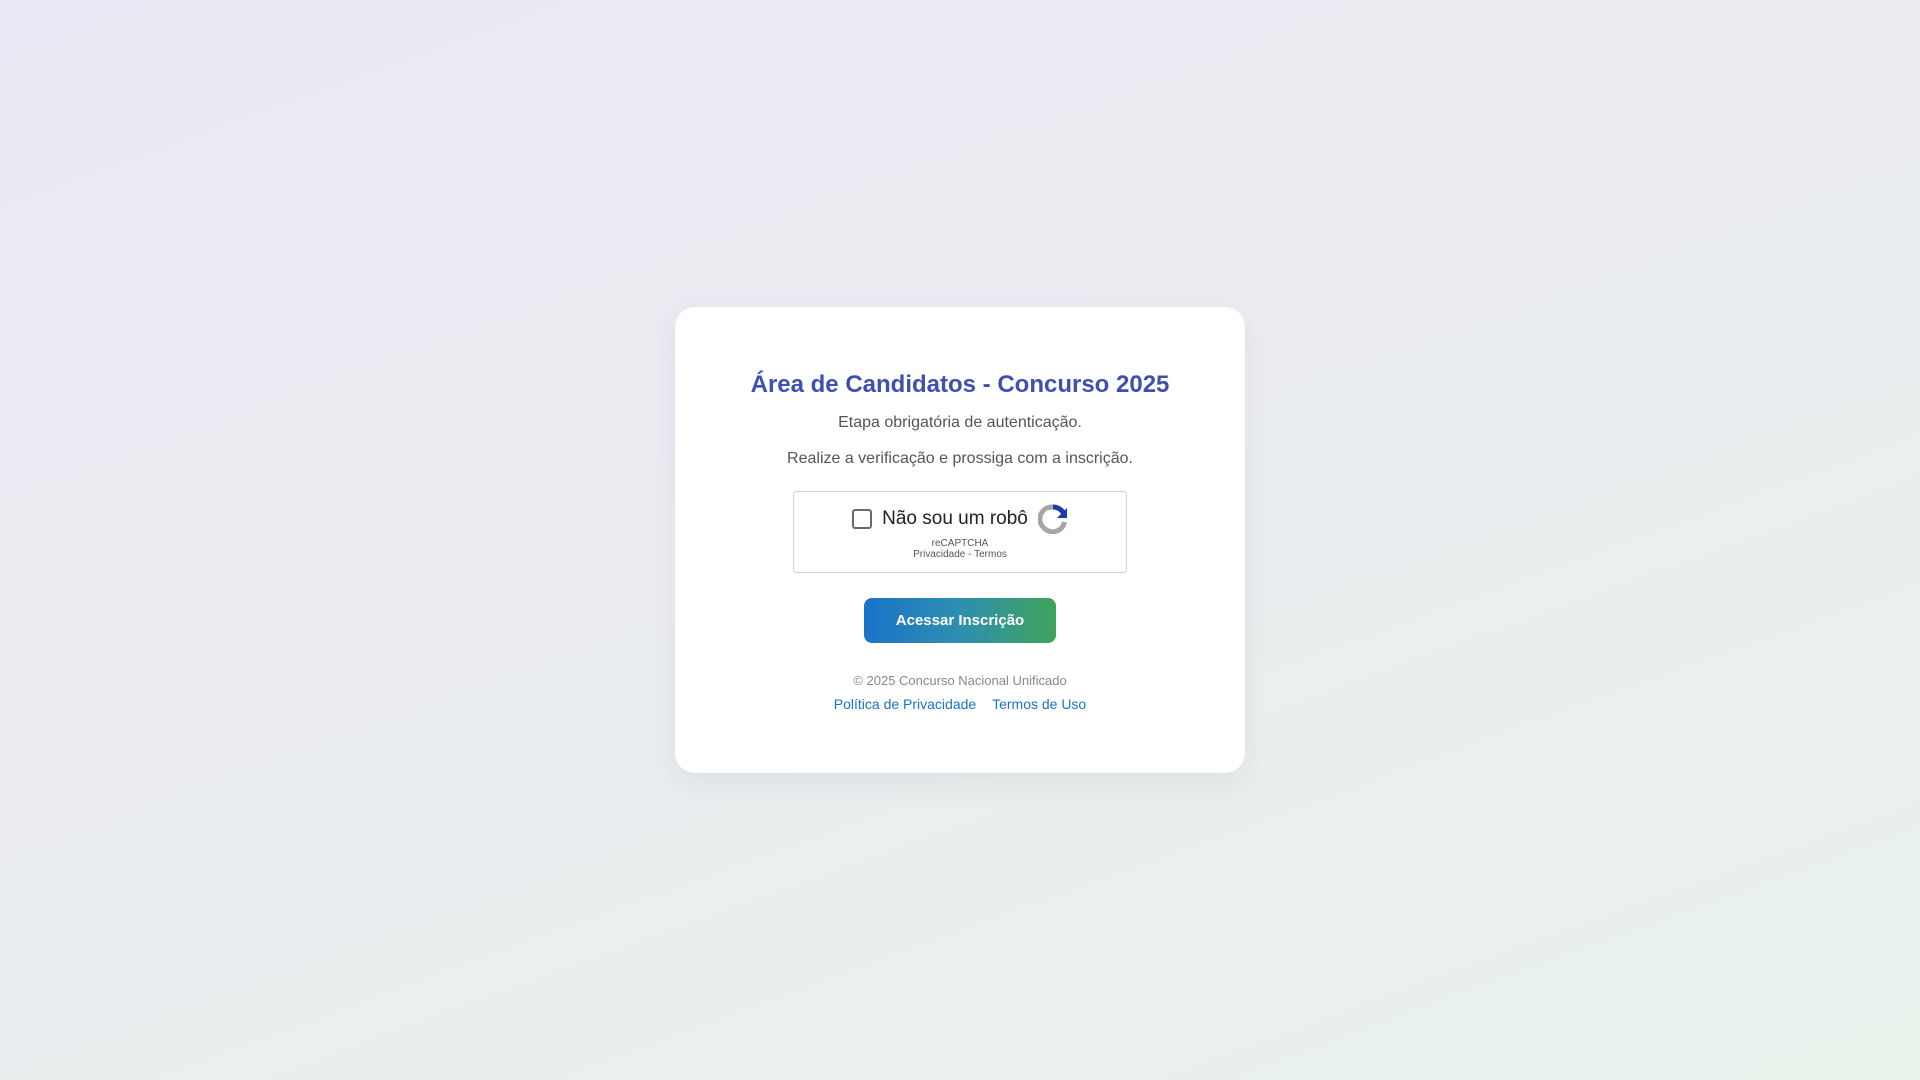 The height and width of the screenshot is (1080, 1920). I want to click on access-registration-button: Acessar Inscrição, so click(960, 620).